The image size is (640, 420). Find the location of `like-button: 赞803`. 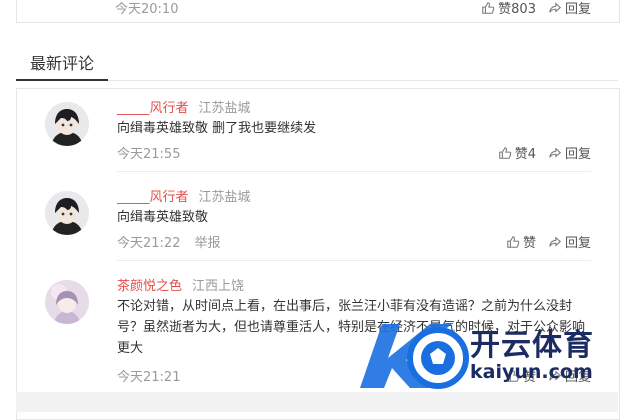

like-button: 赞803 is located at coordinates (508, 8).